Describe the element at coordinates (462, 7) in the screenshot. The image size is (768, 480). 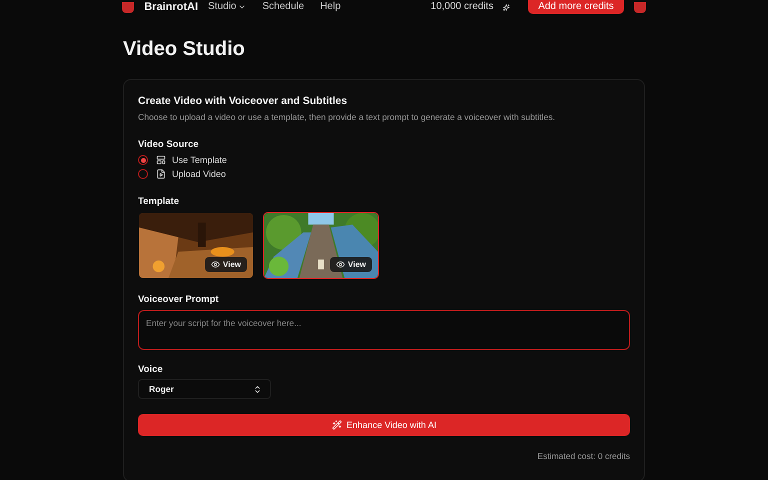
I see `credits-count: 10,000 credits` at that location.